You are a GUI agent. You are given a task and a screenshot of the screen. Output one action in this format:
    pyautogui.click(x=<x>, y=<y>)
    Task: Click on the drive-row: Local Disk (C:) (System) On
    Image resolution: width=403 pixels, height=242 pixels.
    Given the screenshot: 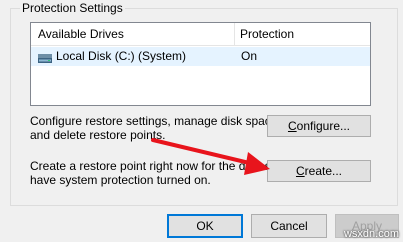 What is the action you would take?
    pyautogui.click(x=200, y=56)
    